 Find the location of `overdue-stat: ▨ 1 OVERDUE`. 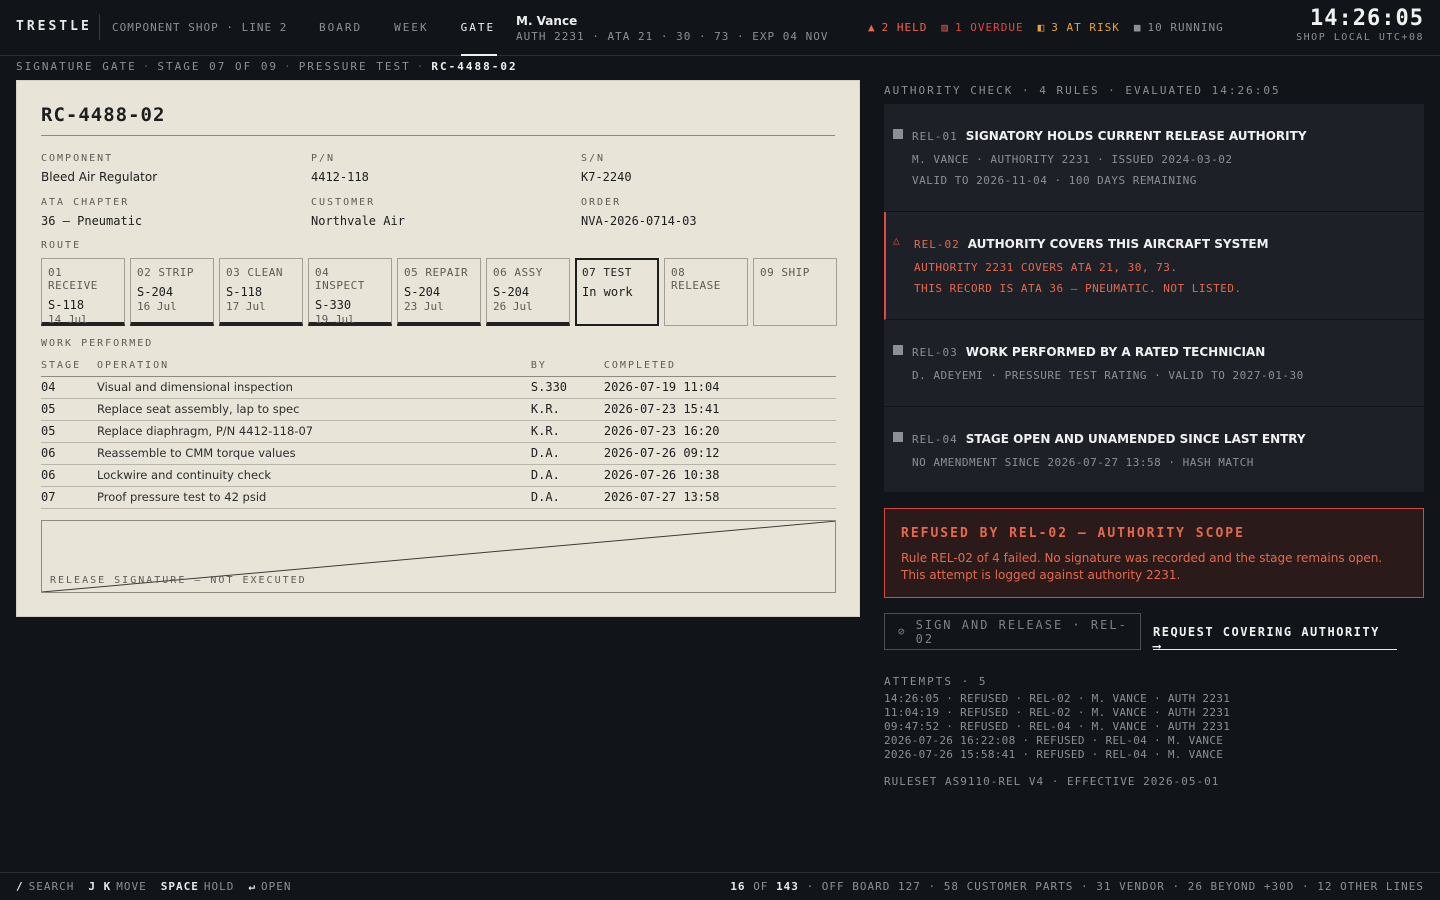

overdue-stat: ▨ 1 OVERDUE is located at coordinates (982, 27).